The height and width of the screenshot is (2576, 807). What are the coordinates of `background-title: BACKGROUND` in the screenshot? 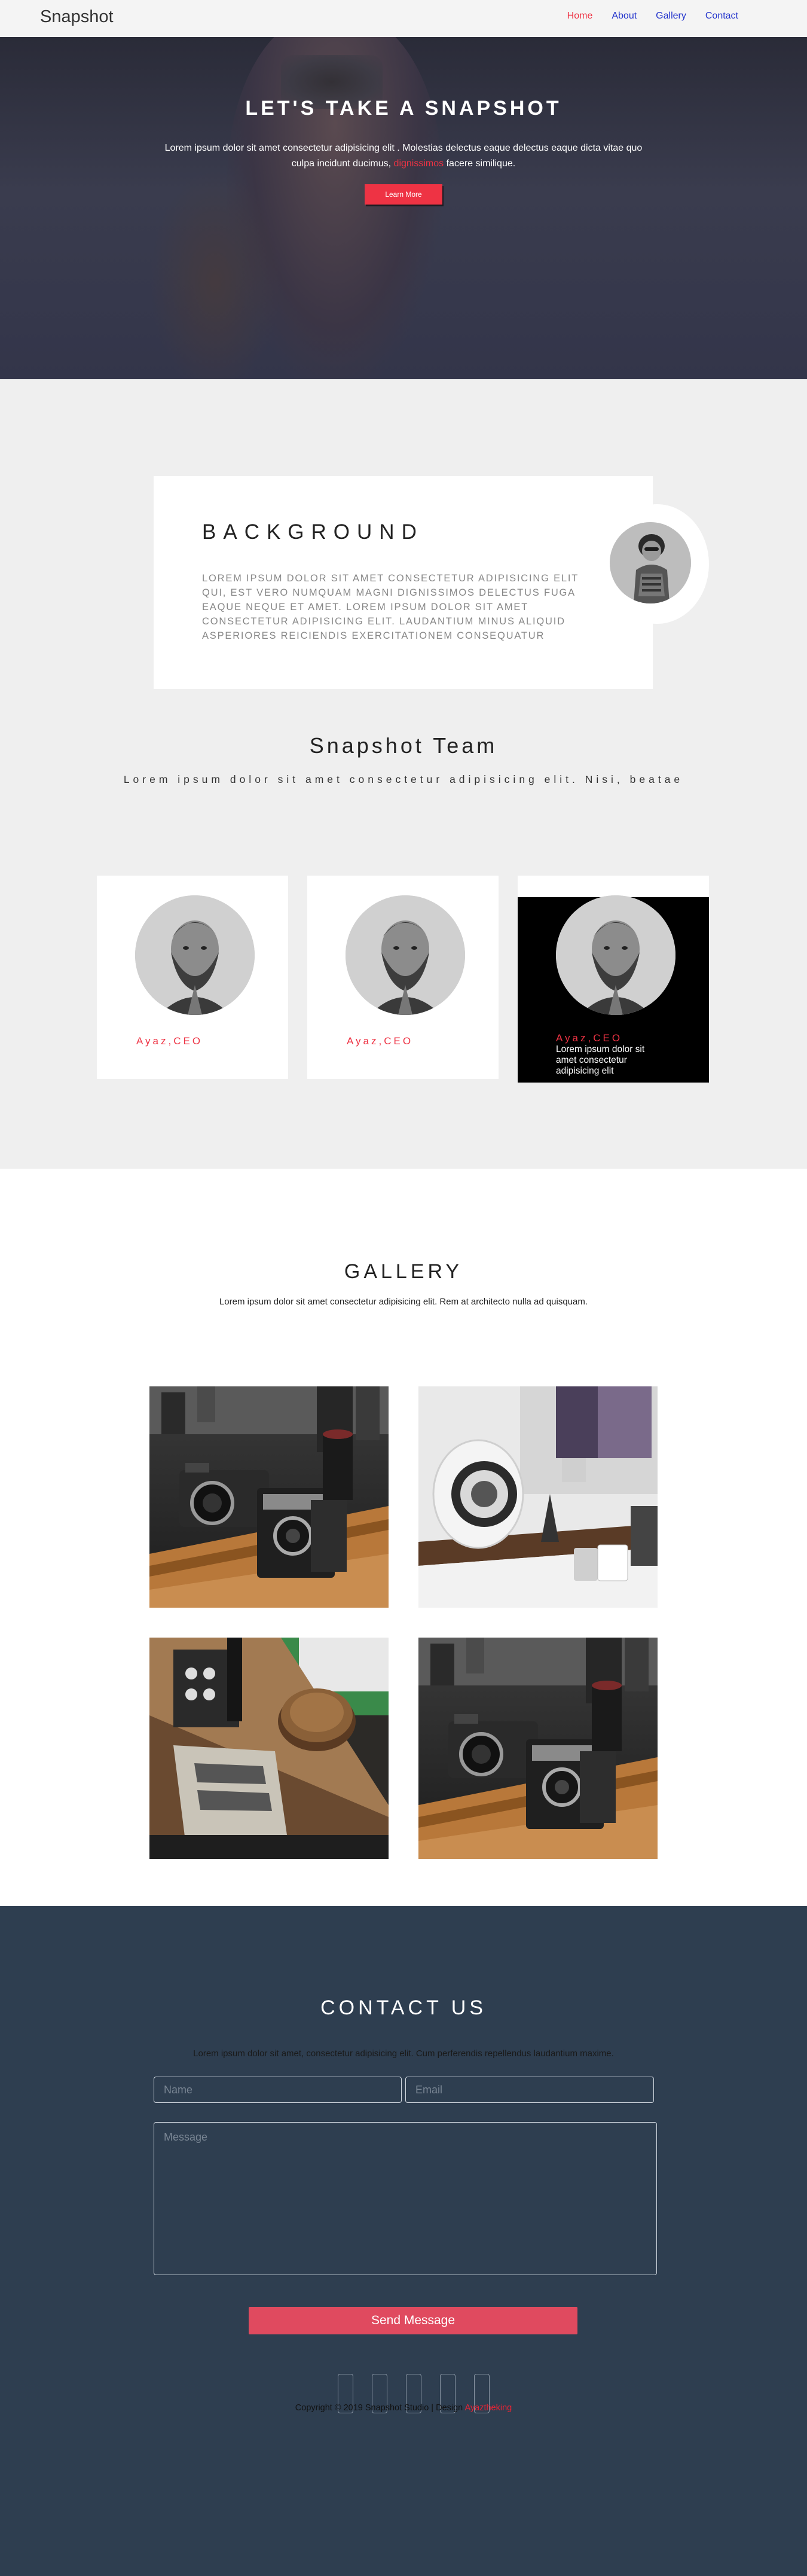 It's located at (313, 532).